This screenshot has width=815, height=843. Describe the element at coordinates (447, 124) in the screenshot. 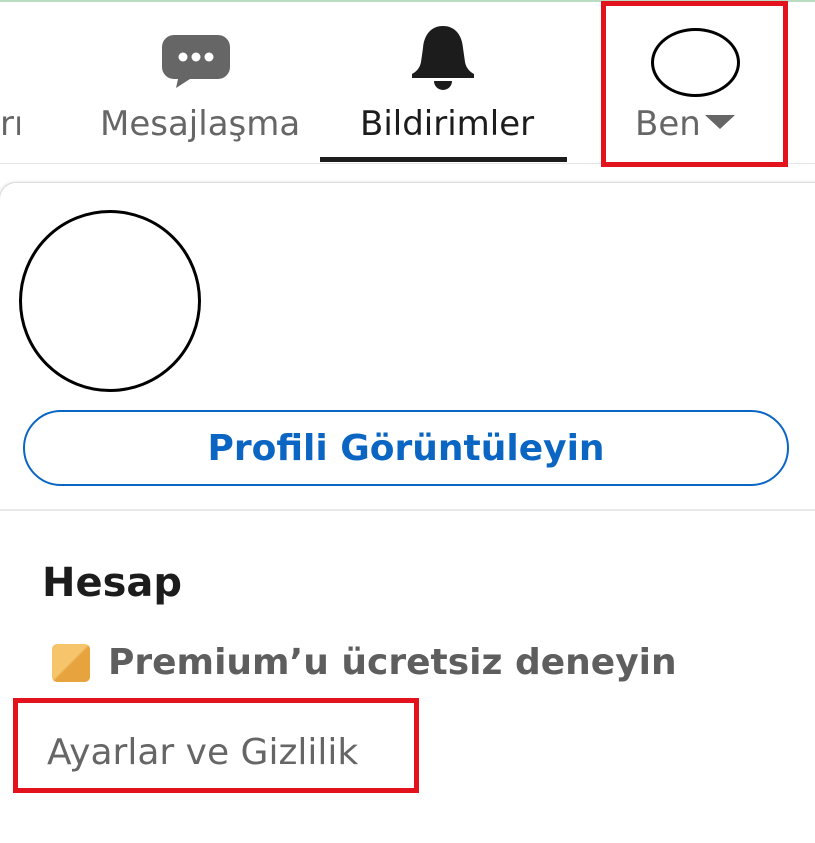

I see `nav-item-notifications-label: Bildirimler` at that location.